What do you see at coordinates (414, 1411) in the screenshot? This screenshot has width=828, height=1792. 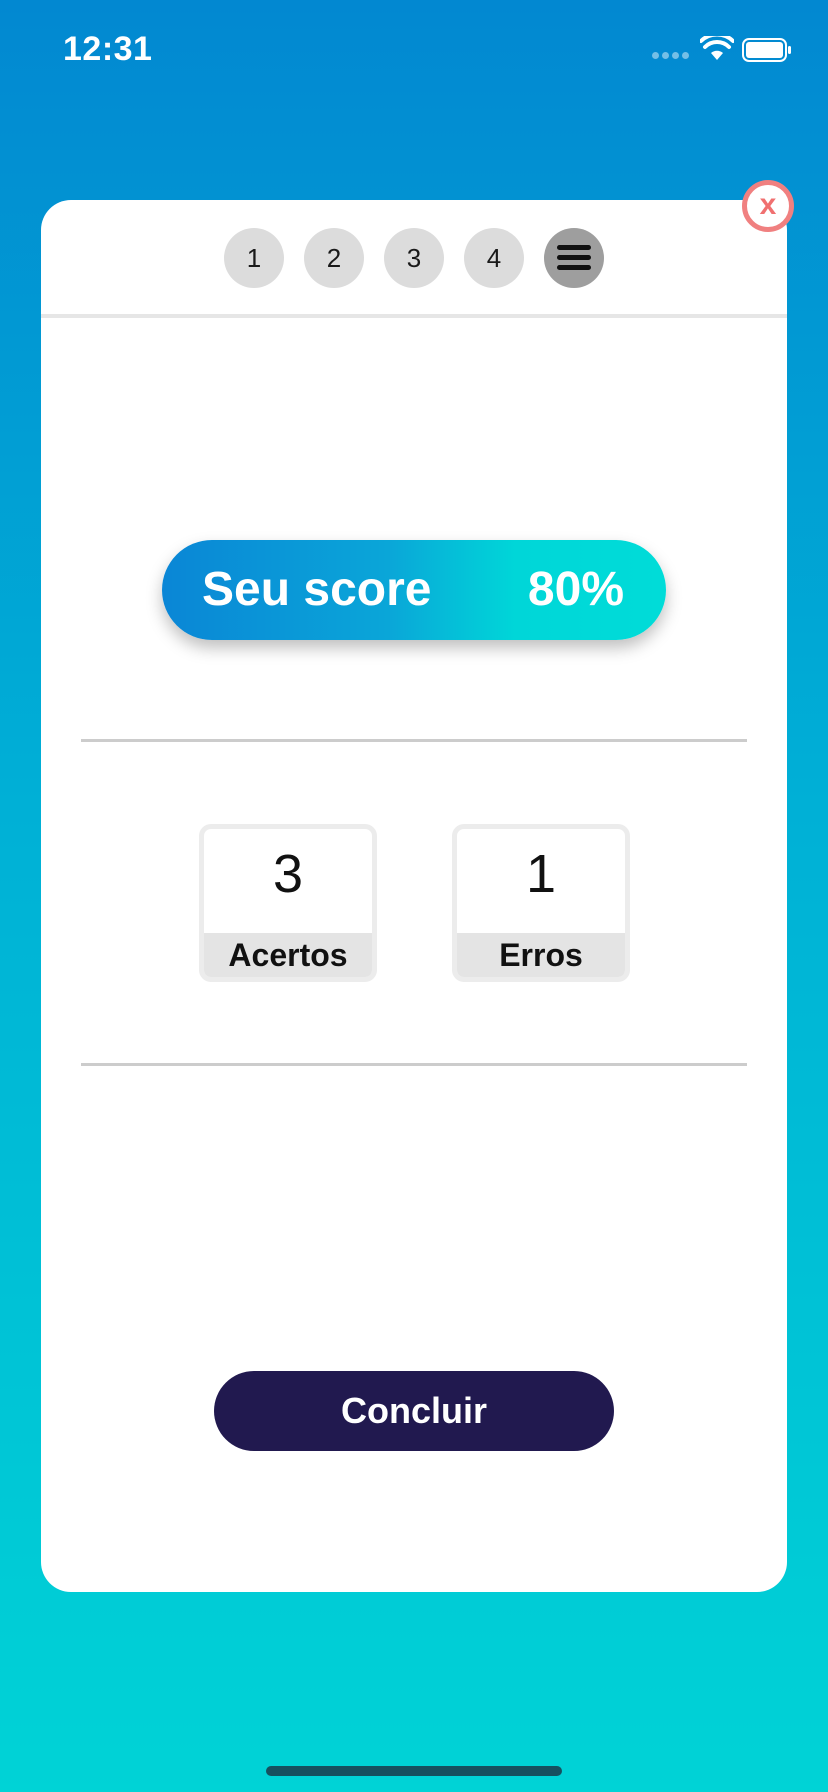 I see `finish-button: Concluir` at bounding box center [414, 1411].